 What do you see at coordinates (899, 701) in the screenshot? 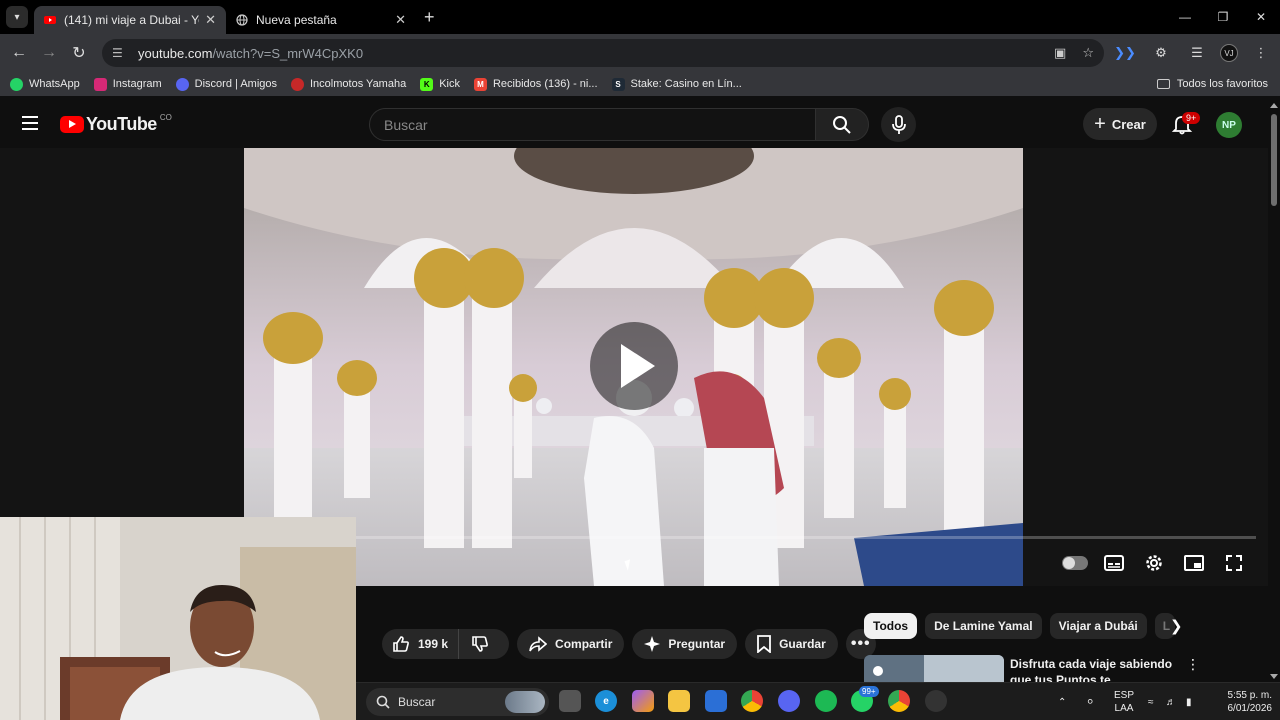
I see `chrome-profile-icon` at bounding box center [899, 701].